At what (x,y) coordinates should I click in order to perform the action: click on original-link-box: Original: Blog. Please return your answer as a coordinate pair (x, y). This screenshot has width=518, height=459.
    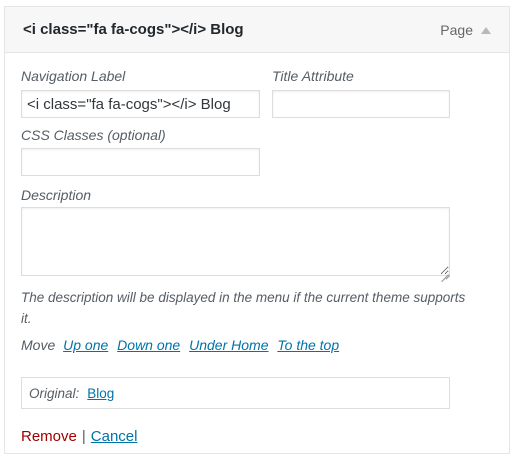
    Looking at the image, I should click on (235, 393).